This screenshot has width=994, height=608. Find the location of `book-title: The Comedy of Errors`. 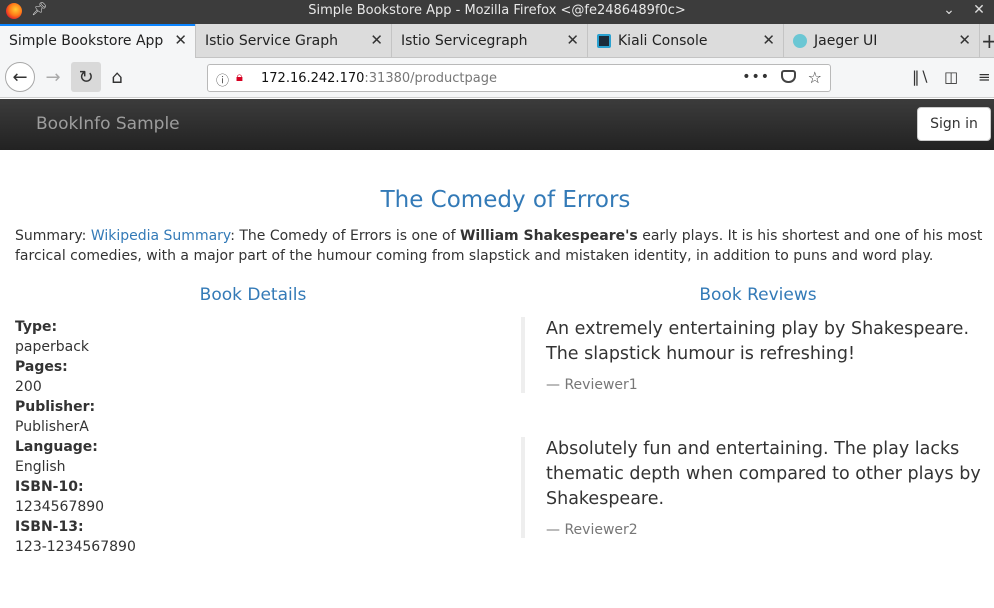

book-title: The Comedy of Errors is located at coordinates (505, 200).